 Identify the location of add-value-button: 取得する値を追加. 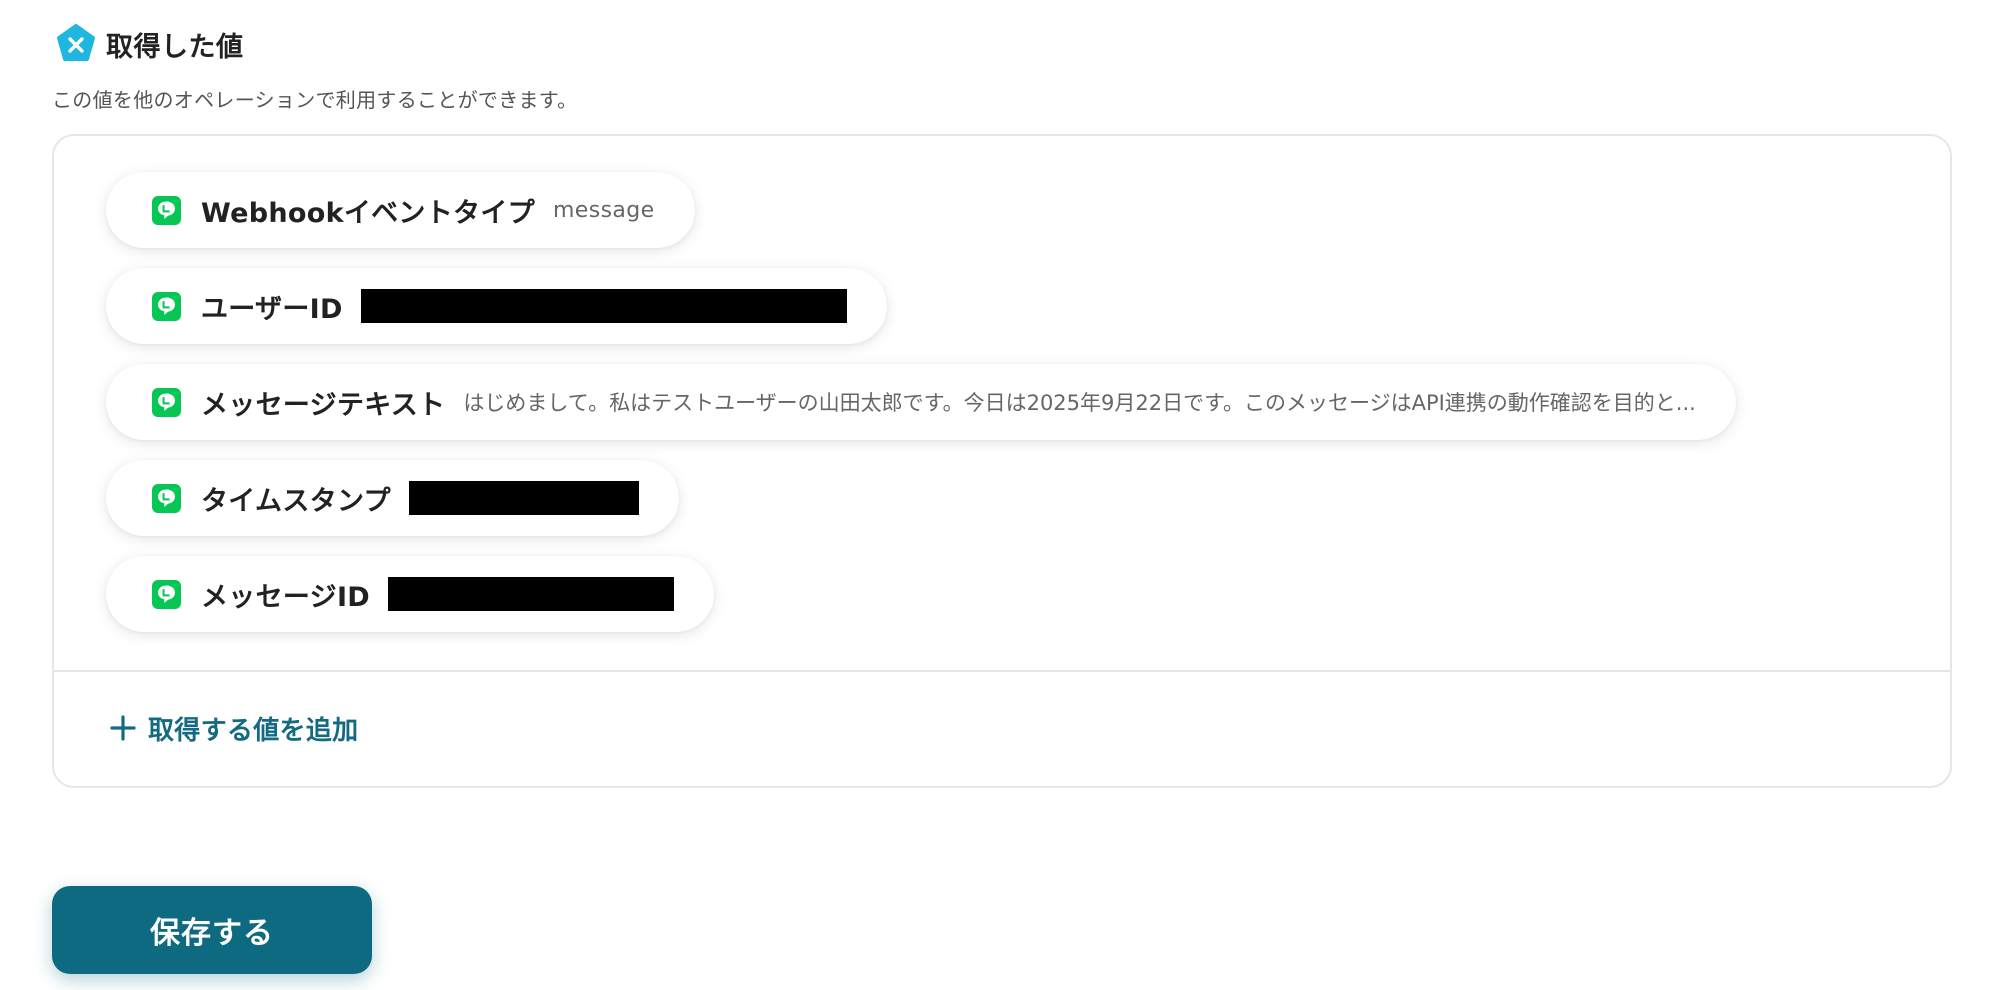
(234, 728).